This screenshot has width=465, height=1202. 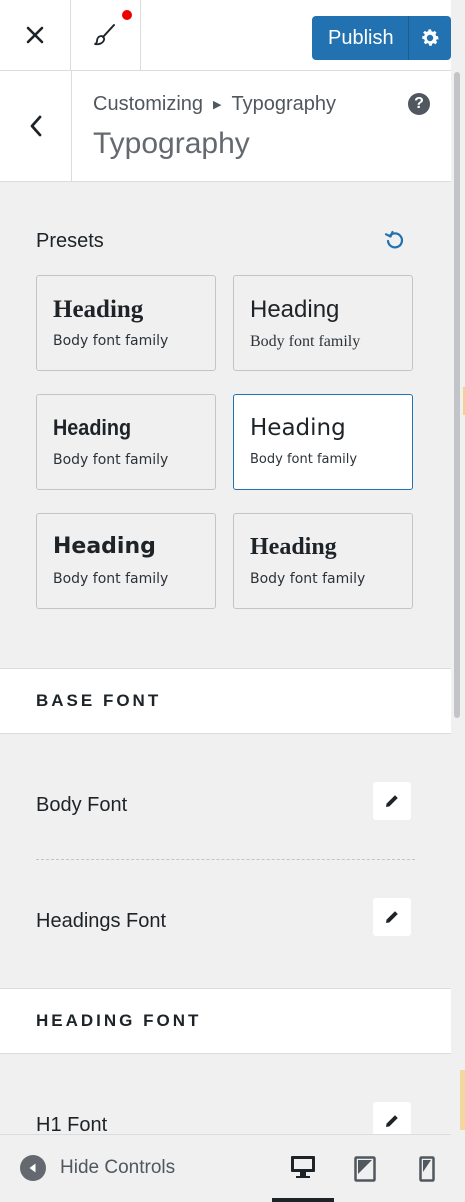 I want to click on paintbrush-icon, so click(x=104, y=35).